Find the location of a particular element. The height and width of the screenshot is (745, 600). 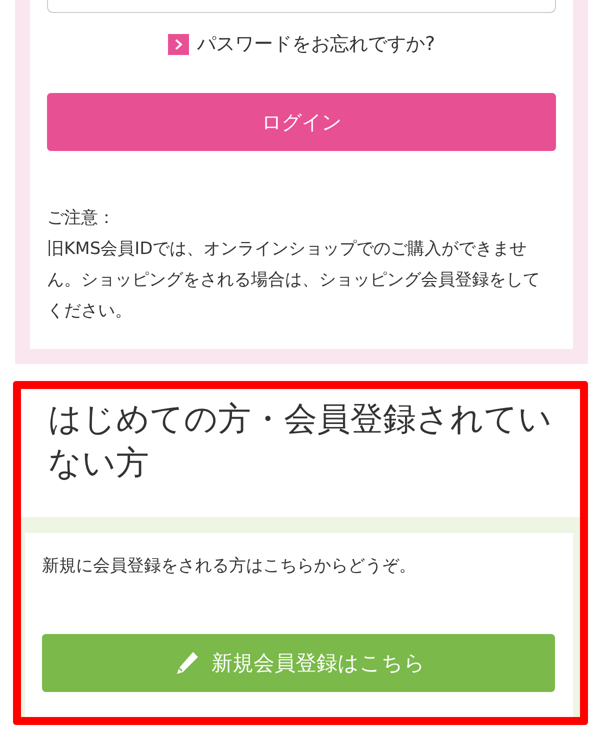

register-button: 新規会員登録はこちら is located at coordinates (298, 663).